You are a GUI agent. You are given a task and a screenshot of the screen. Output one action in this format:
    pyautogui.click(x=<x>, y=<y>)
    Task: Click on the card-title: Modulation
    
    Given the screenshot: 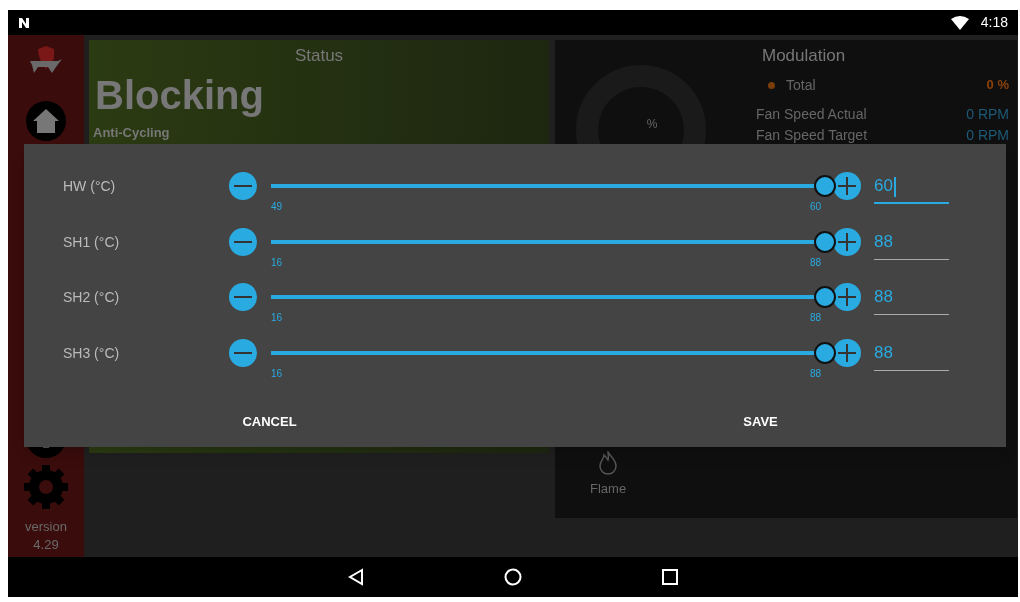 What is the action you would take?
    pyautogui.click(x=804, y=56)
    